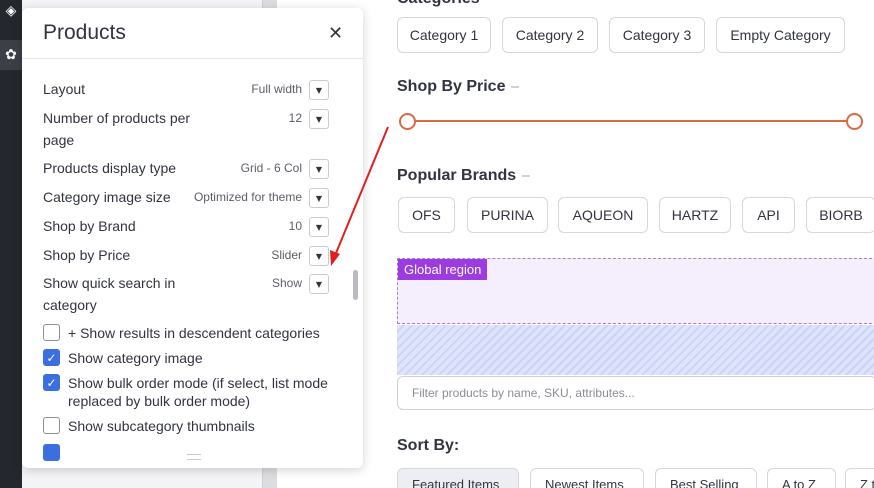 This screenshot has width=874, height=488. Describe the element at coordinates (271, 168) in the screenshot. I see `setting-value-display-type: Grid - 6 Col` at that location.